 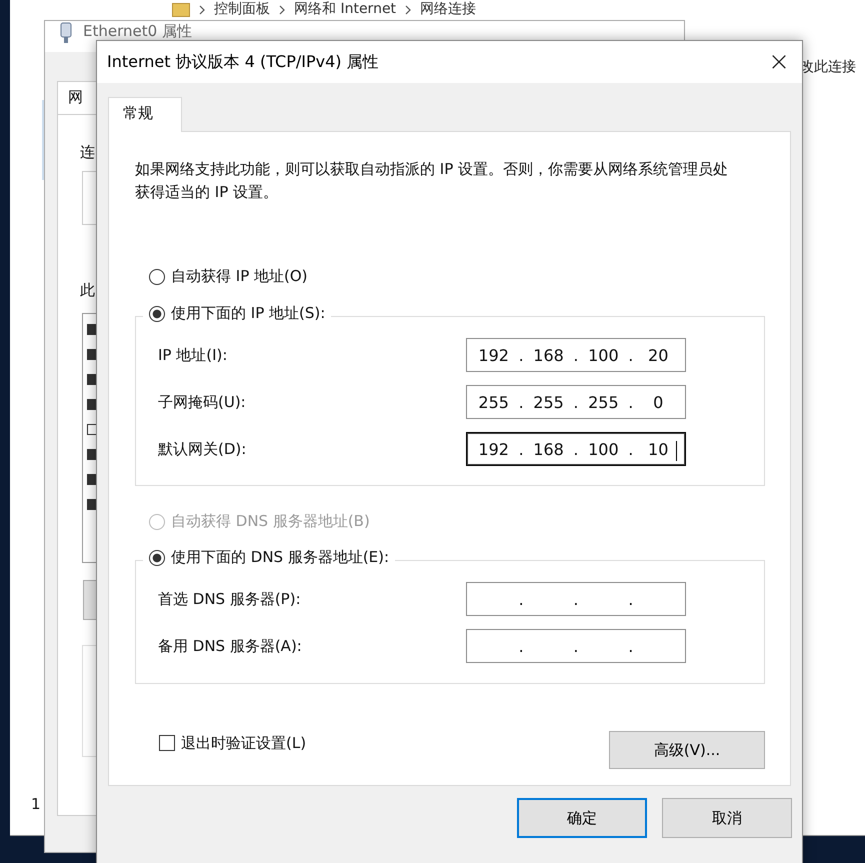 I want to click on radio-label: 使用下面的 IP 地址(S):, so click(x=248, y=313).